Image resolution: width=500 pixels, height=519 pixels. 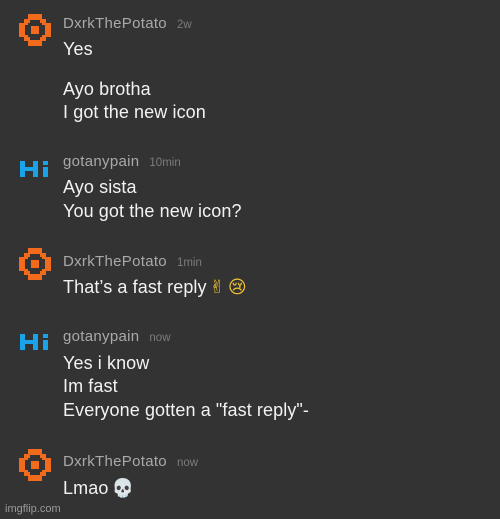 What do you see at coordinates (237, 287) in the screenshot?
I see `crying-face-emoji-icon: 😢` at bounding box center [237, 287].